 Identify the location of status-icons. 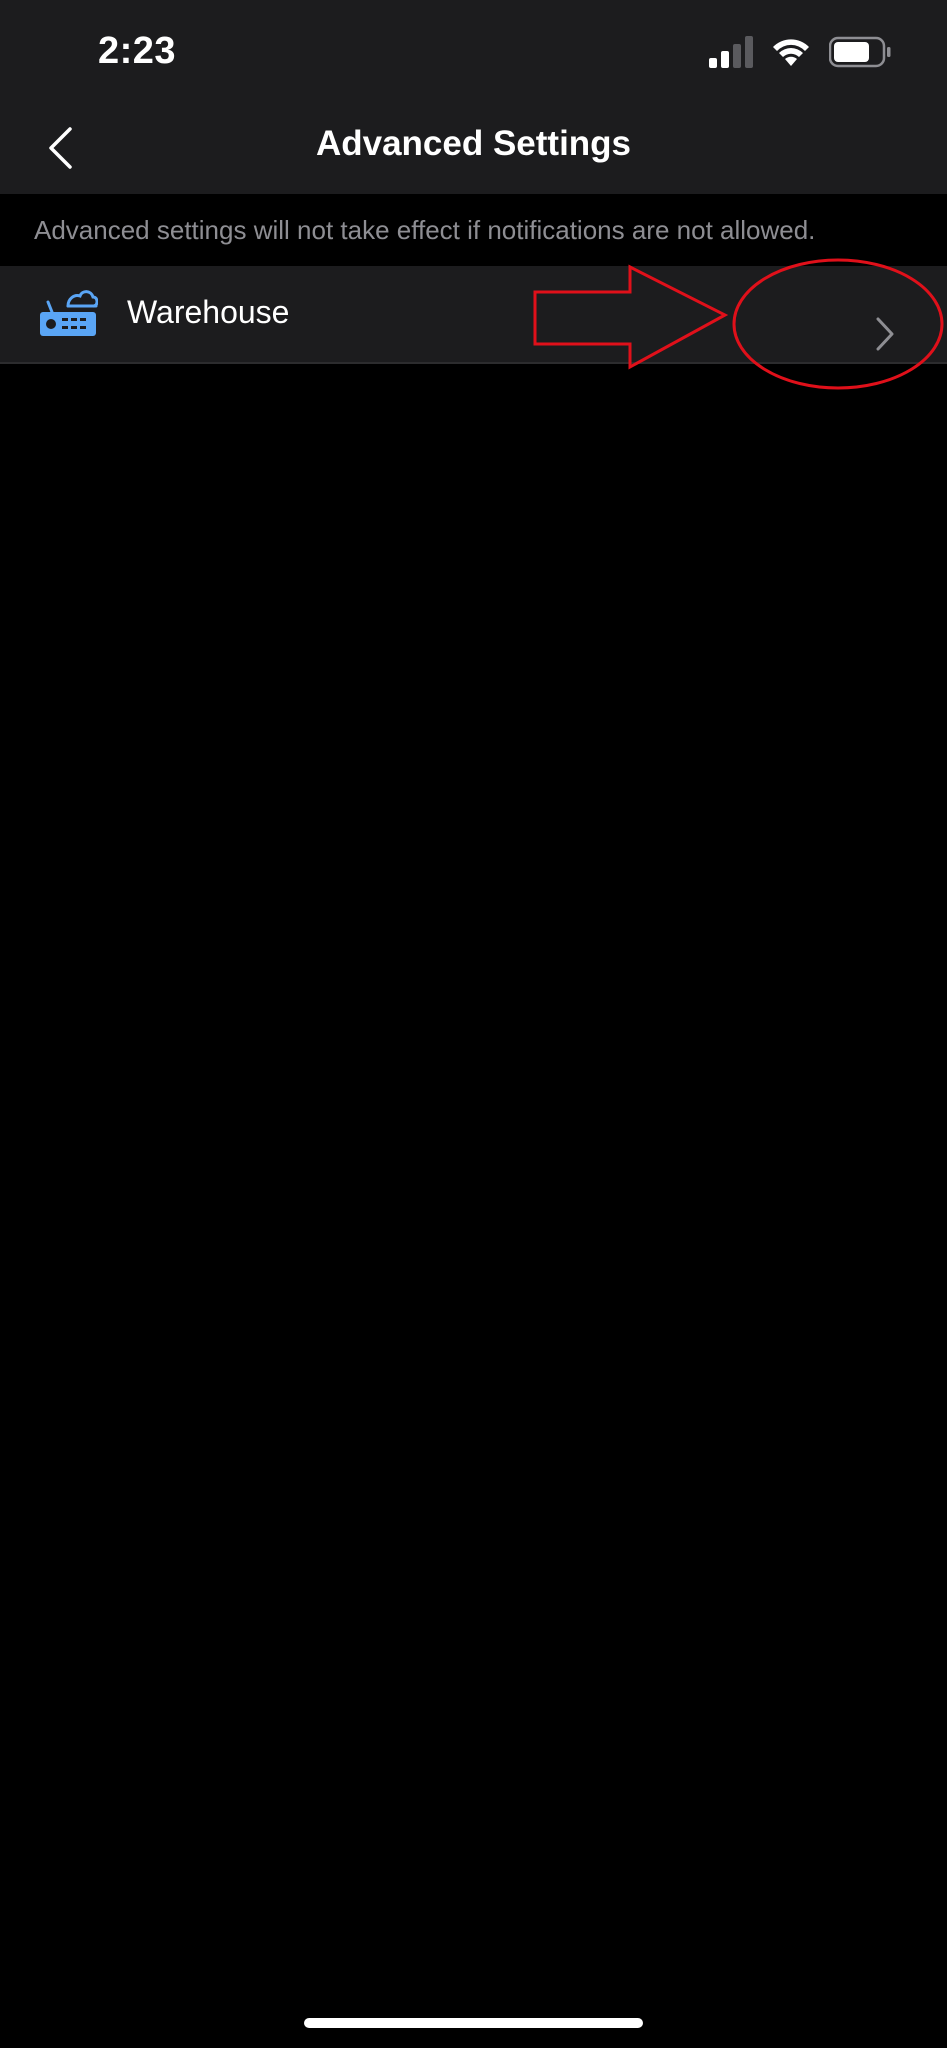
(800, 54).